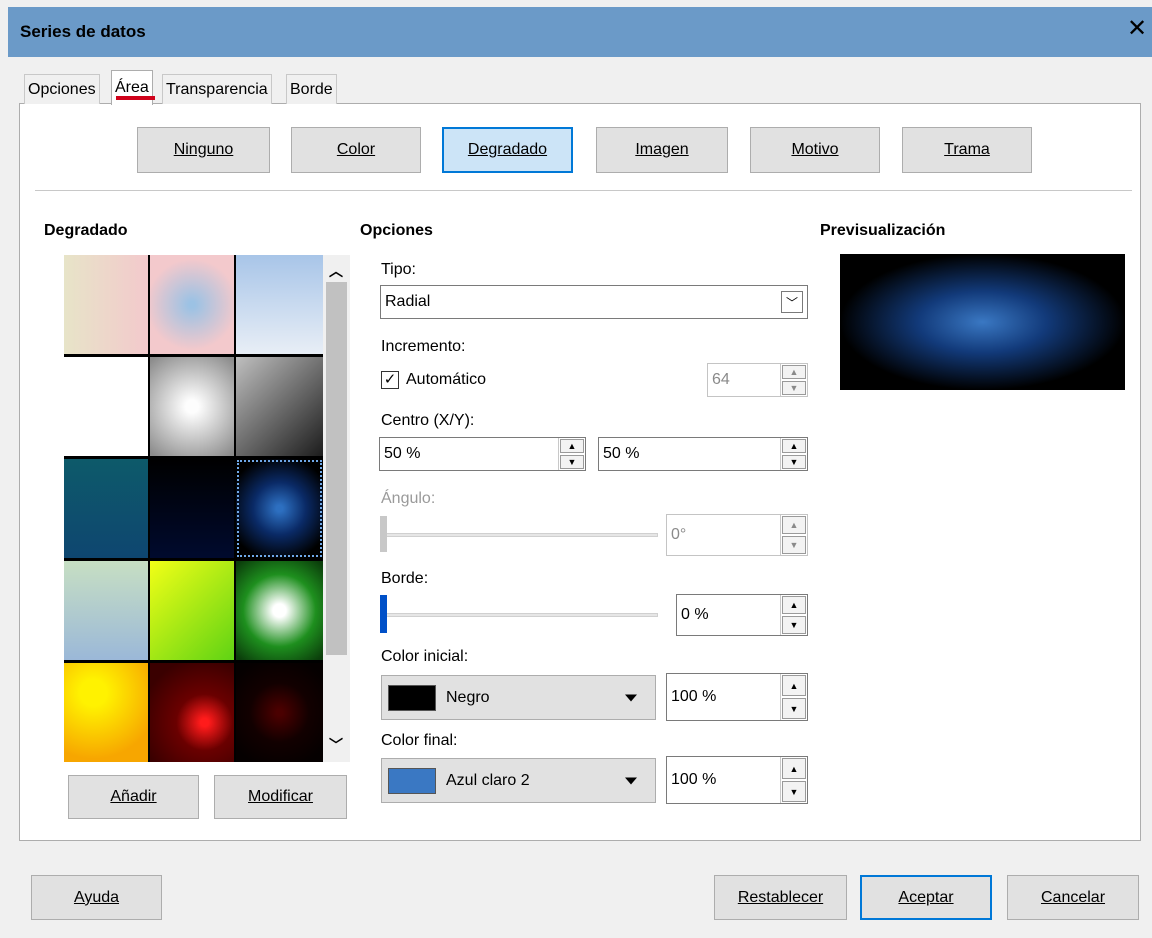 This screenshot has width=1152, height=938. I want to click on tipo-select: Radial ﹀, so click(594, 302).